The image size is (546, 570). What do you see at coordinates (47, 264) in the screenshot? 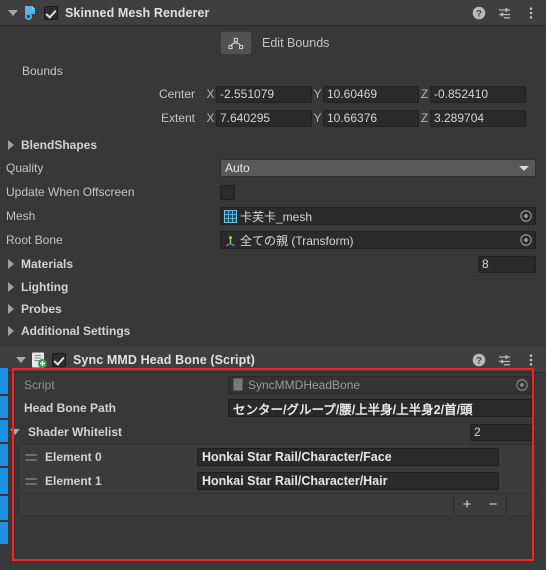
I see `materials-label: Materials` at bounding box center [47, 264].